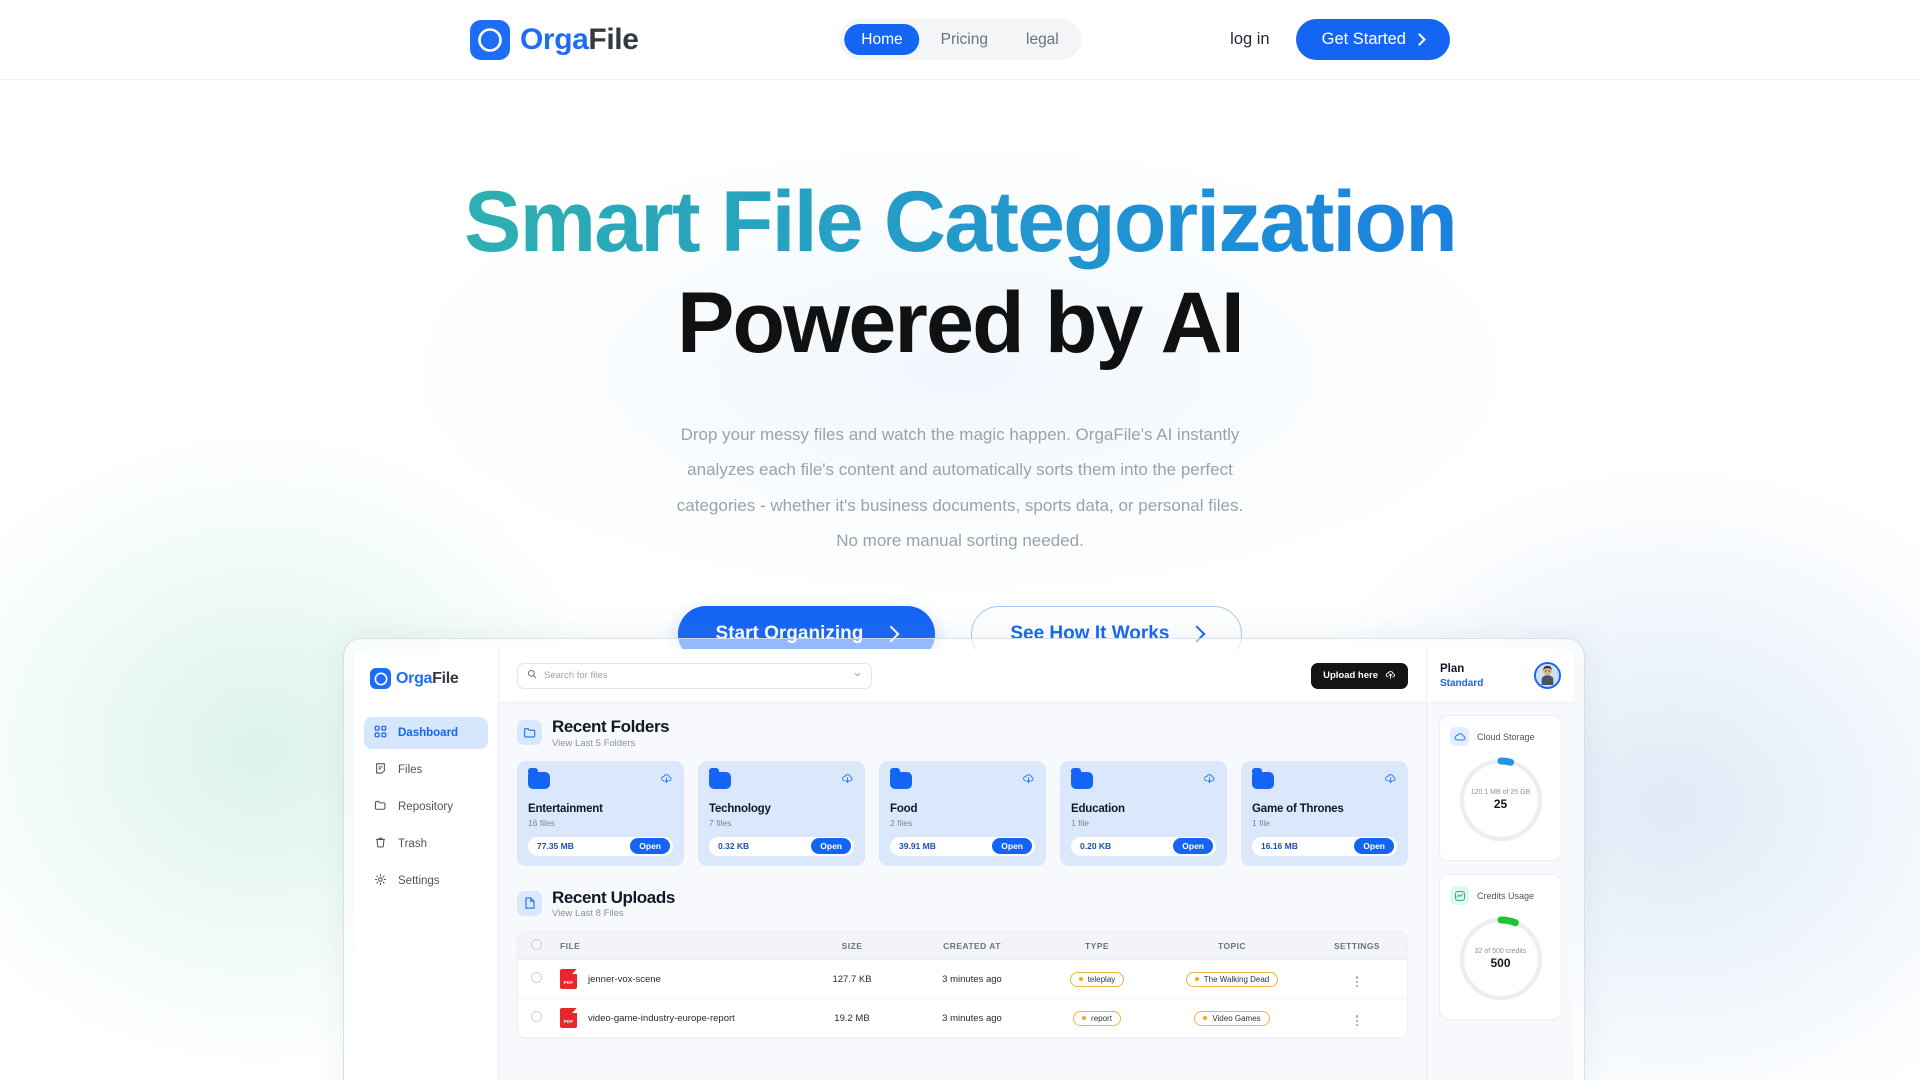 The width and height of the screenshot is (1920, 1080). What do you see at coordinates (380, 844) in the screenshot?
I see `trash-icon` at bounding box center [380, 844].